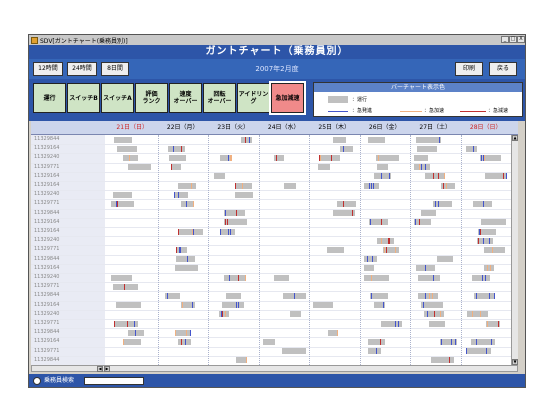 The width and height of the screenshot is (560, 420). Describe the element at coordinates (514, 250) in the screenshot. I see `vertical-scrollbar: ▲ ▼` at that location.